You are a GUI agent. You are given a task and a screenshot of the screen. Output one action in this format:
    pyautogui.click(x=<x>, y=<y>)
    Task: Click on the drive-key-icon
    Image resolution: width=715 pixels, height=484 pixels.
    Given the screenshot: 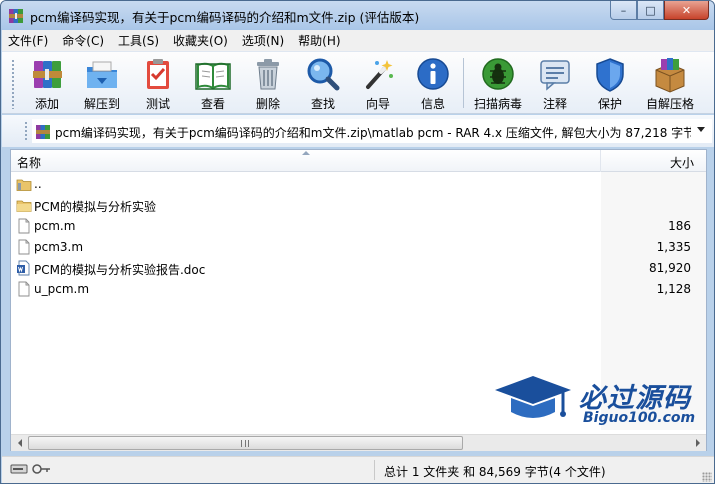 What is the action you would take?
    pyautogui.click(x=31, y=469)
    